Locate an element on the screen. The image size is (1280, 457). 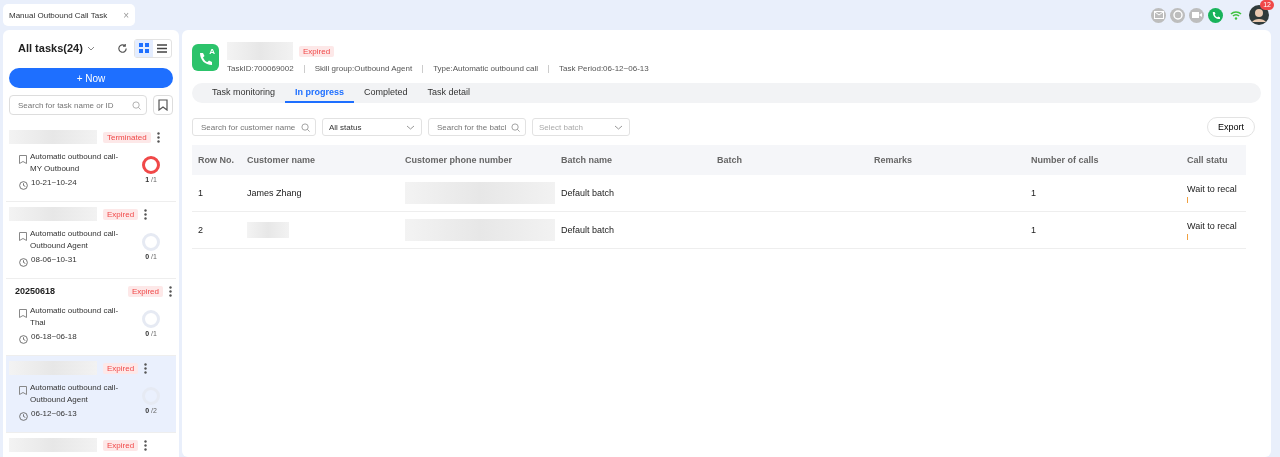
column-header: Batch is located at coordinates (730, 160).